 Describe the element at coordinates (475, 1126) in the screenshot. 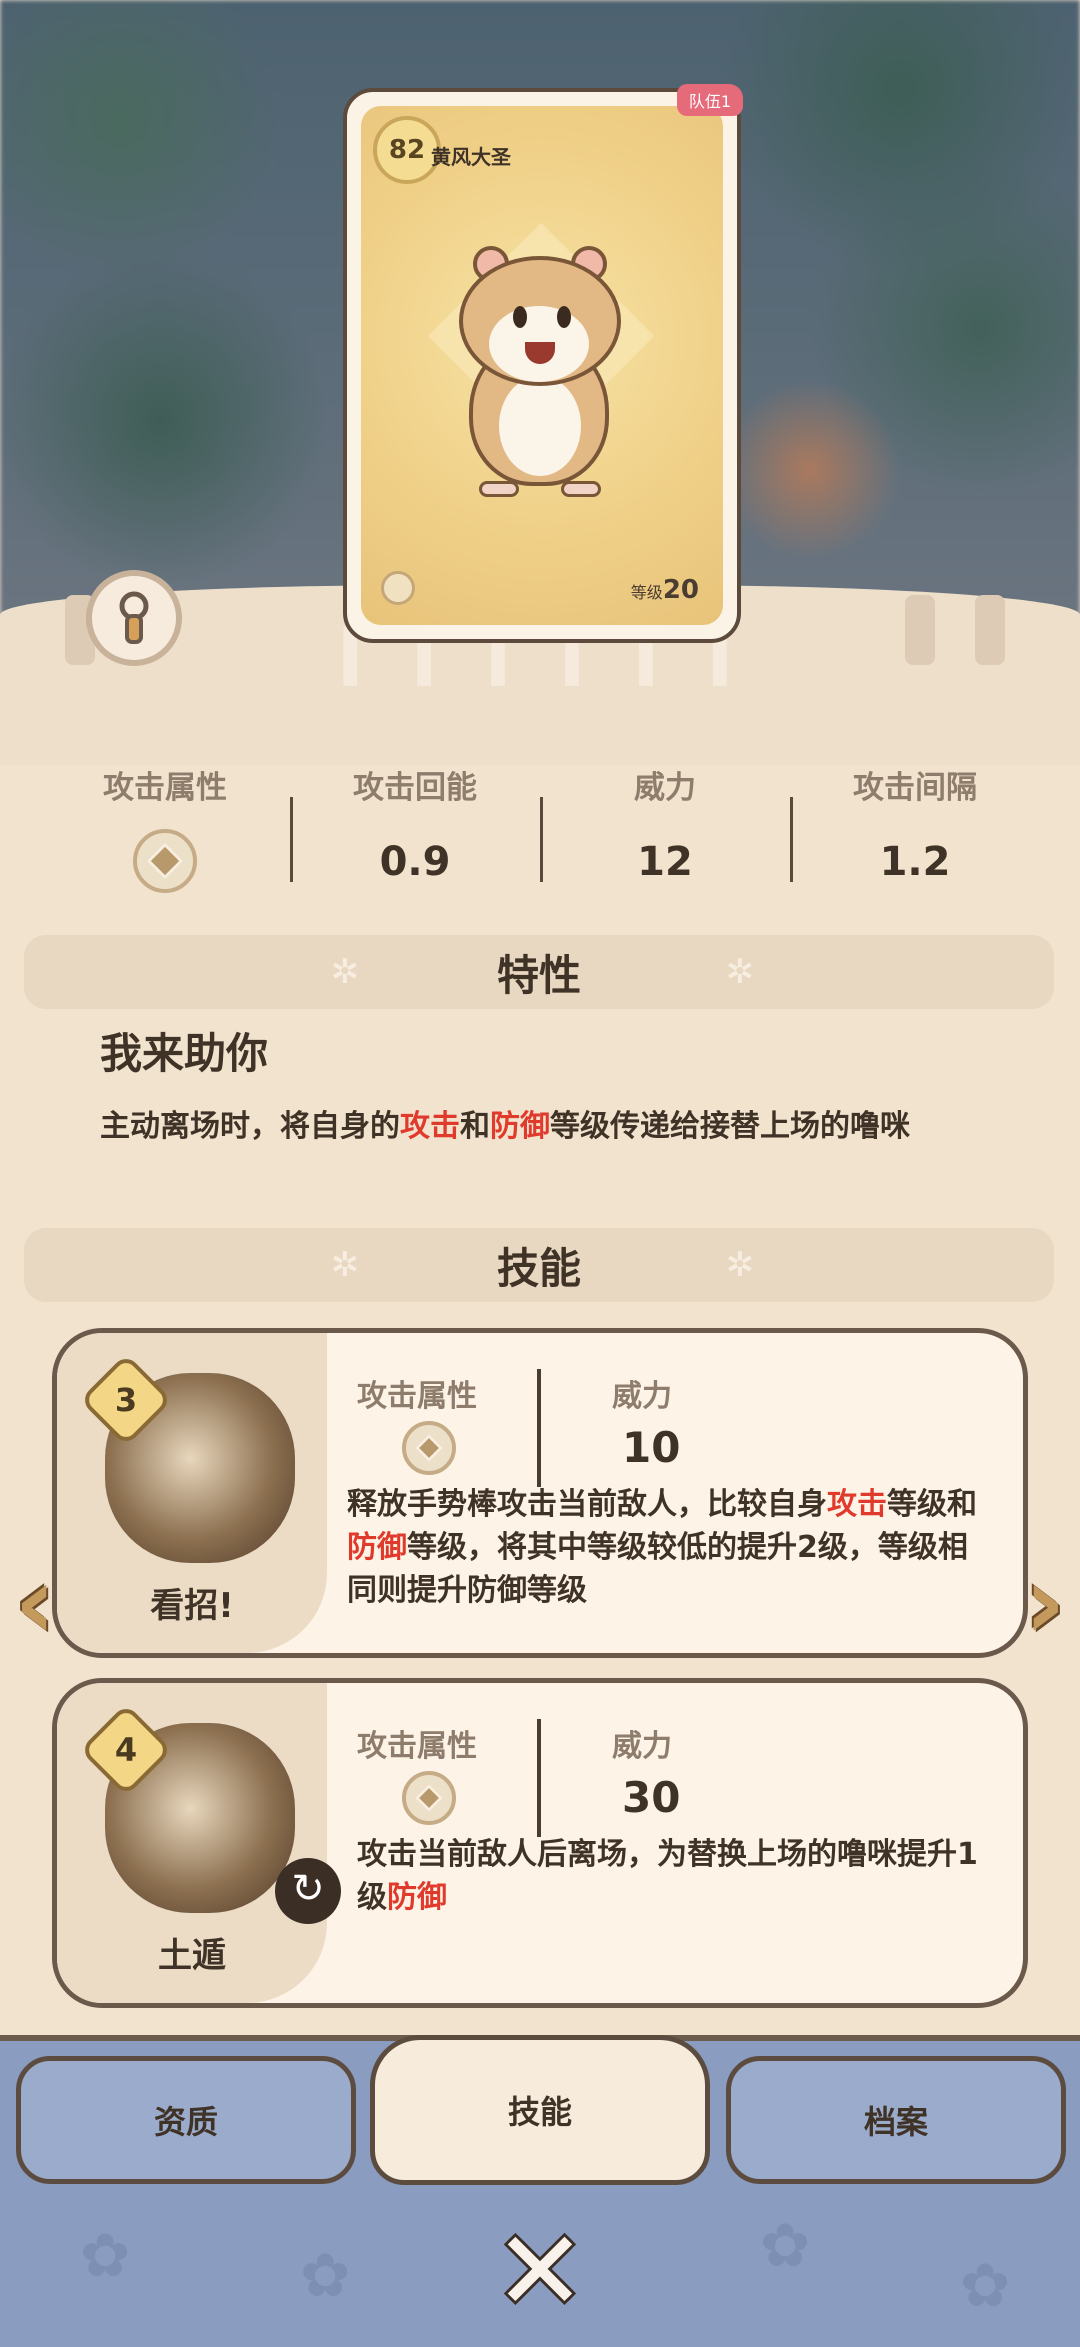

I see `trait-desc-text: 和` at that location.